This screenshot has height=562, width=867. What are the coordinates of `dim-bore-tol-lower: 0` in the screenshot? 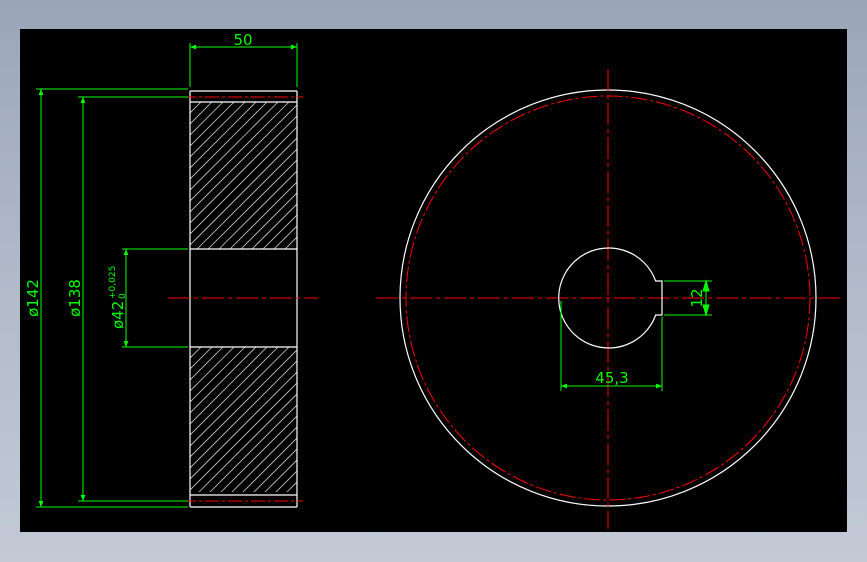 It's located at (123, 296).